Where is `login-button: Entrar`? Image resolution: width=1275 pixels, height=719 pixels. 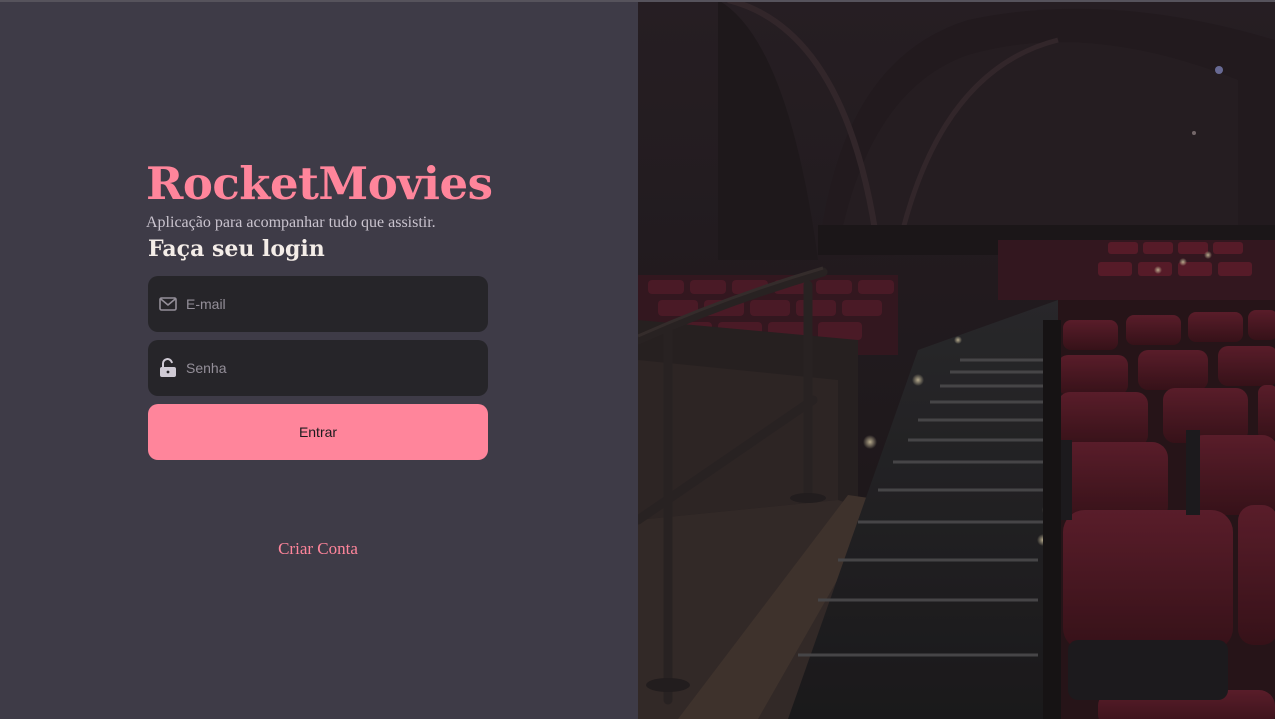 login-button: Entrar is located at coordinates (318, 432).